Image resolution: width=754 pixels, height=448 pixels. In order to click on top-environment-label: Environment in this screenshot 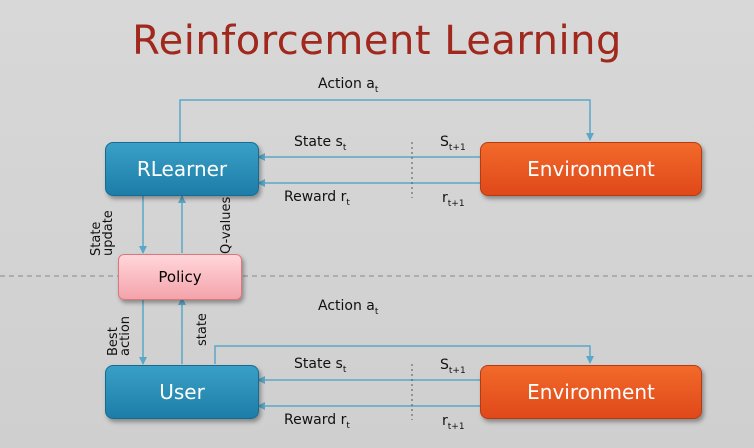, I will do `click(591, 169)`.